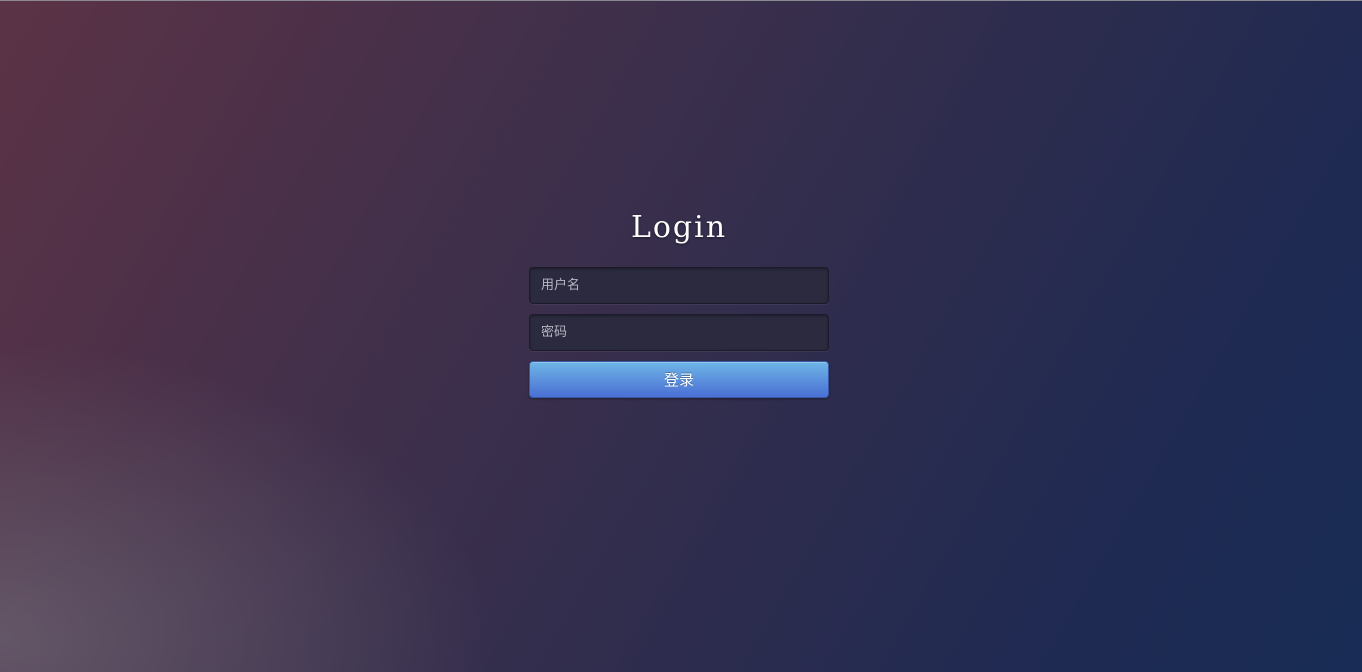 This screenshot has width=1362, height=672. I want to click on username-input, so click(679, 285).